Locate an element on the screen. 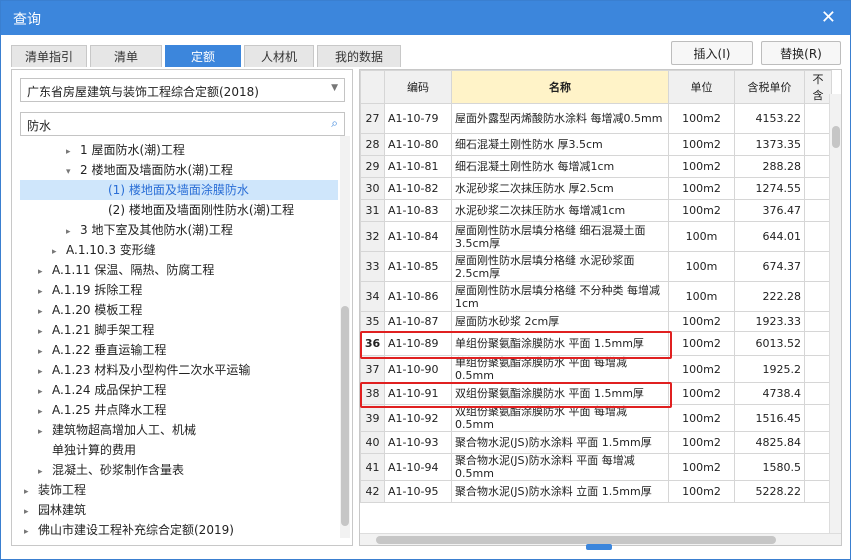 The height and width of the screenshot is (560, 851). grid-vertical-scrollbar is located at coordinates (835, 314).